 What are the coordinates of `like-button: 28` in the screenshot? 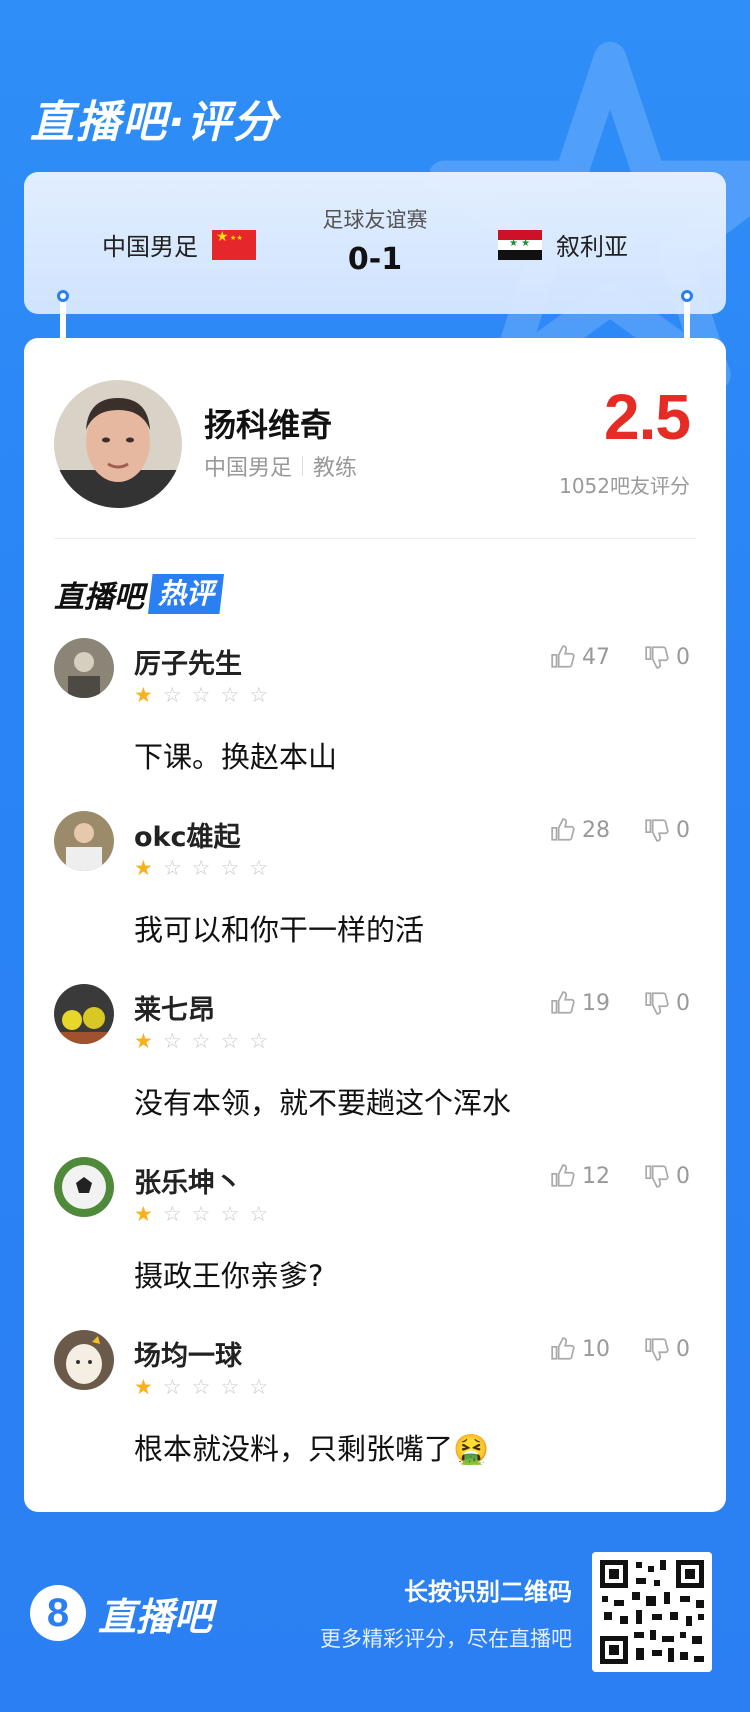 It's located at (580, 830).